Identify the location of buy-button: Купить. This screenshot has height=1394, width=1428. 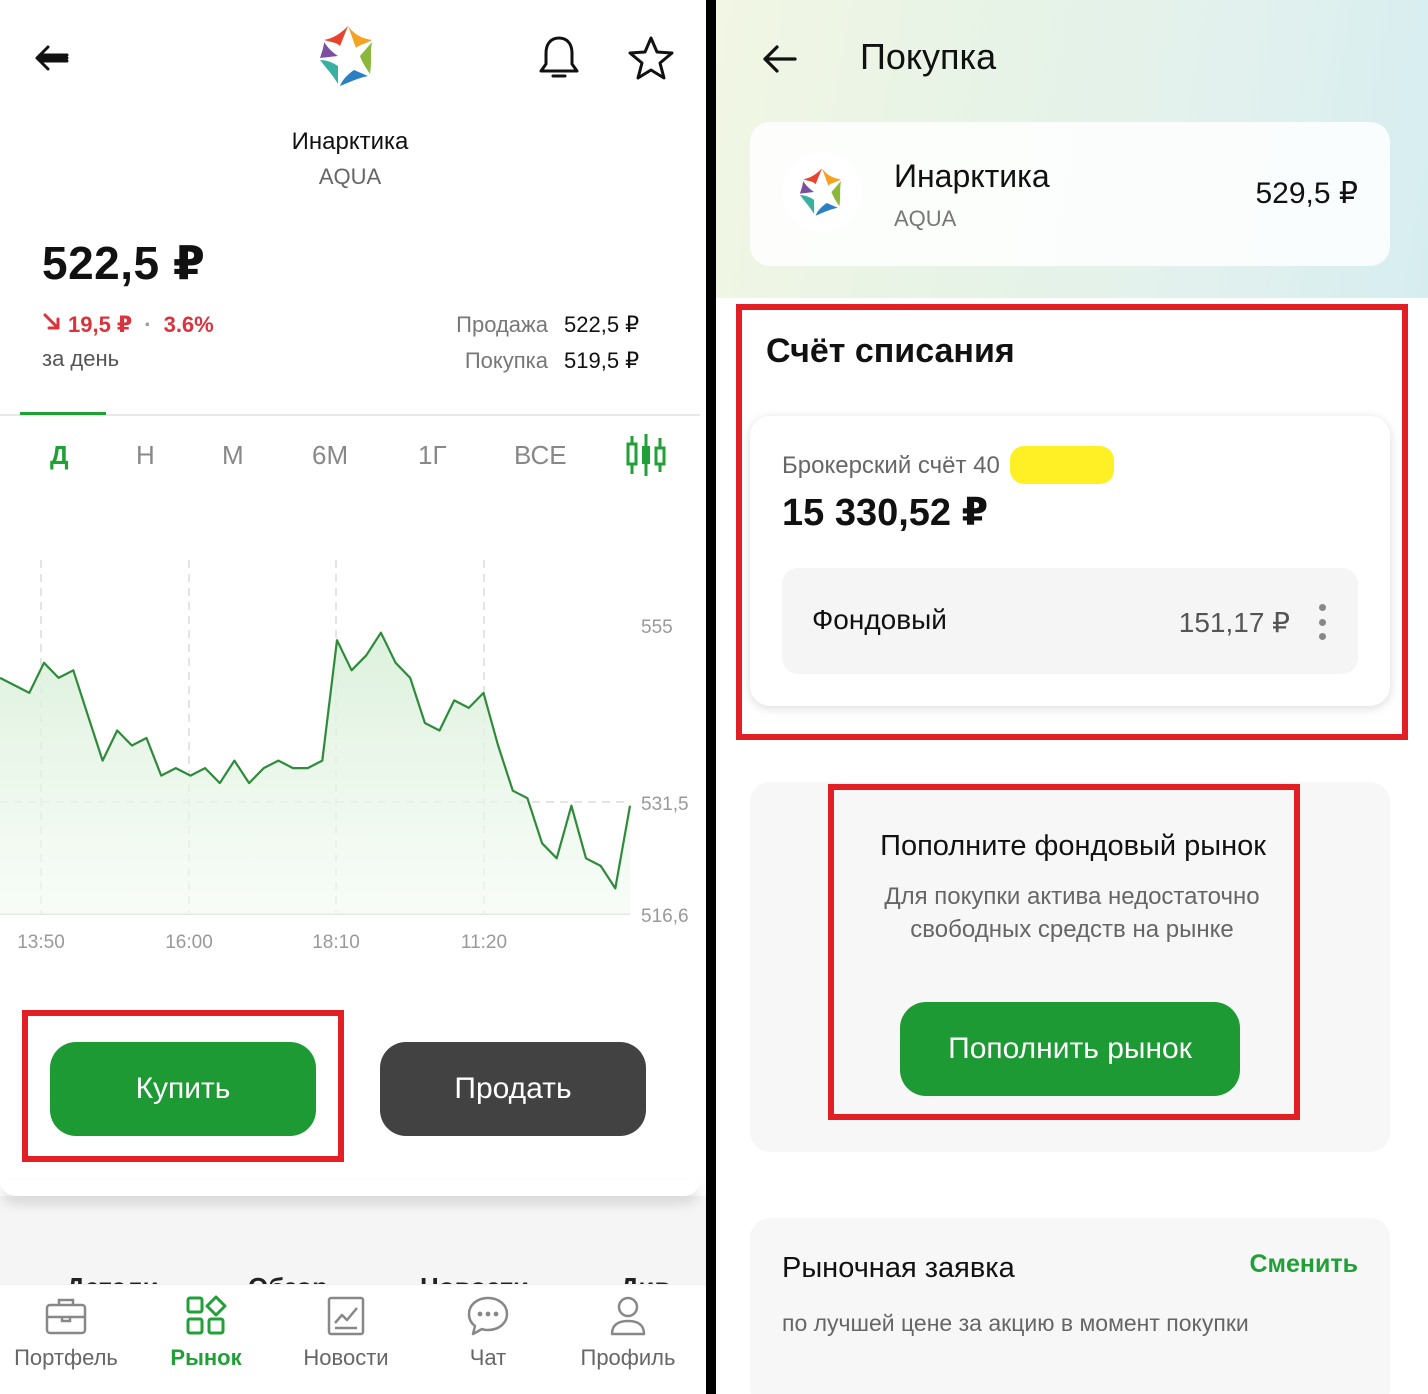
(183, 1089).